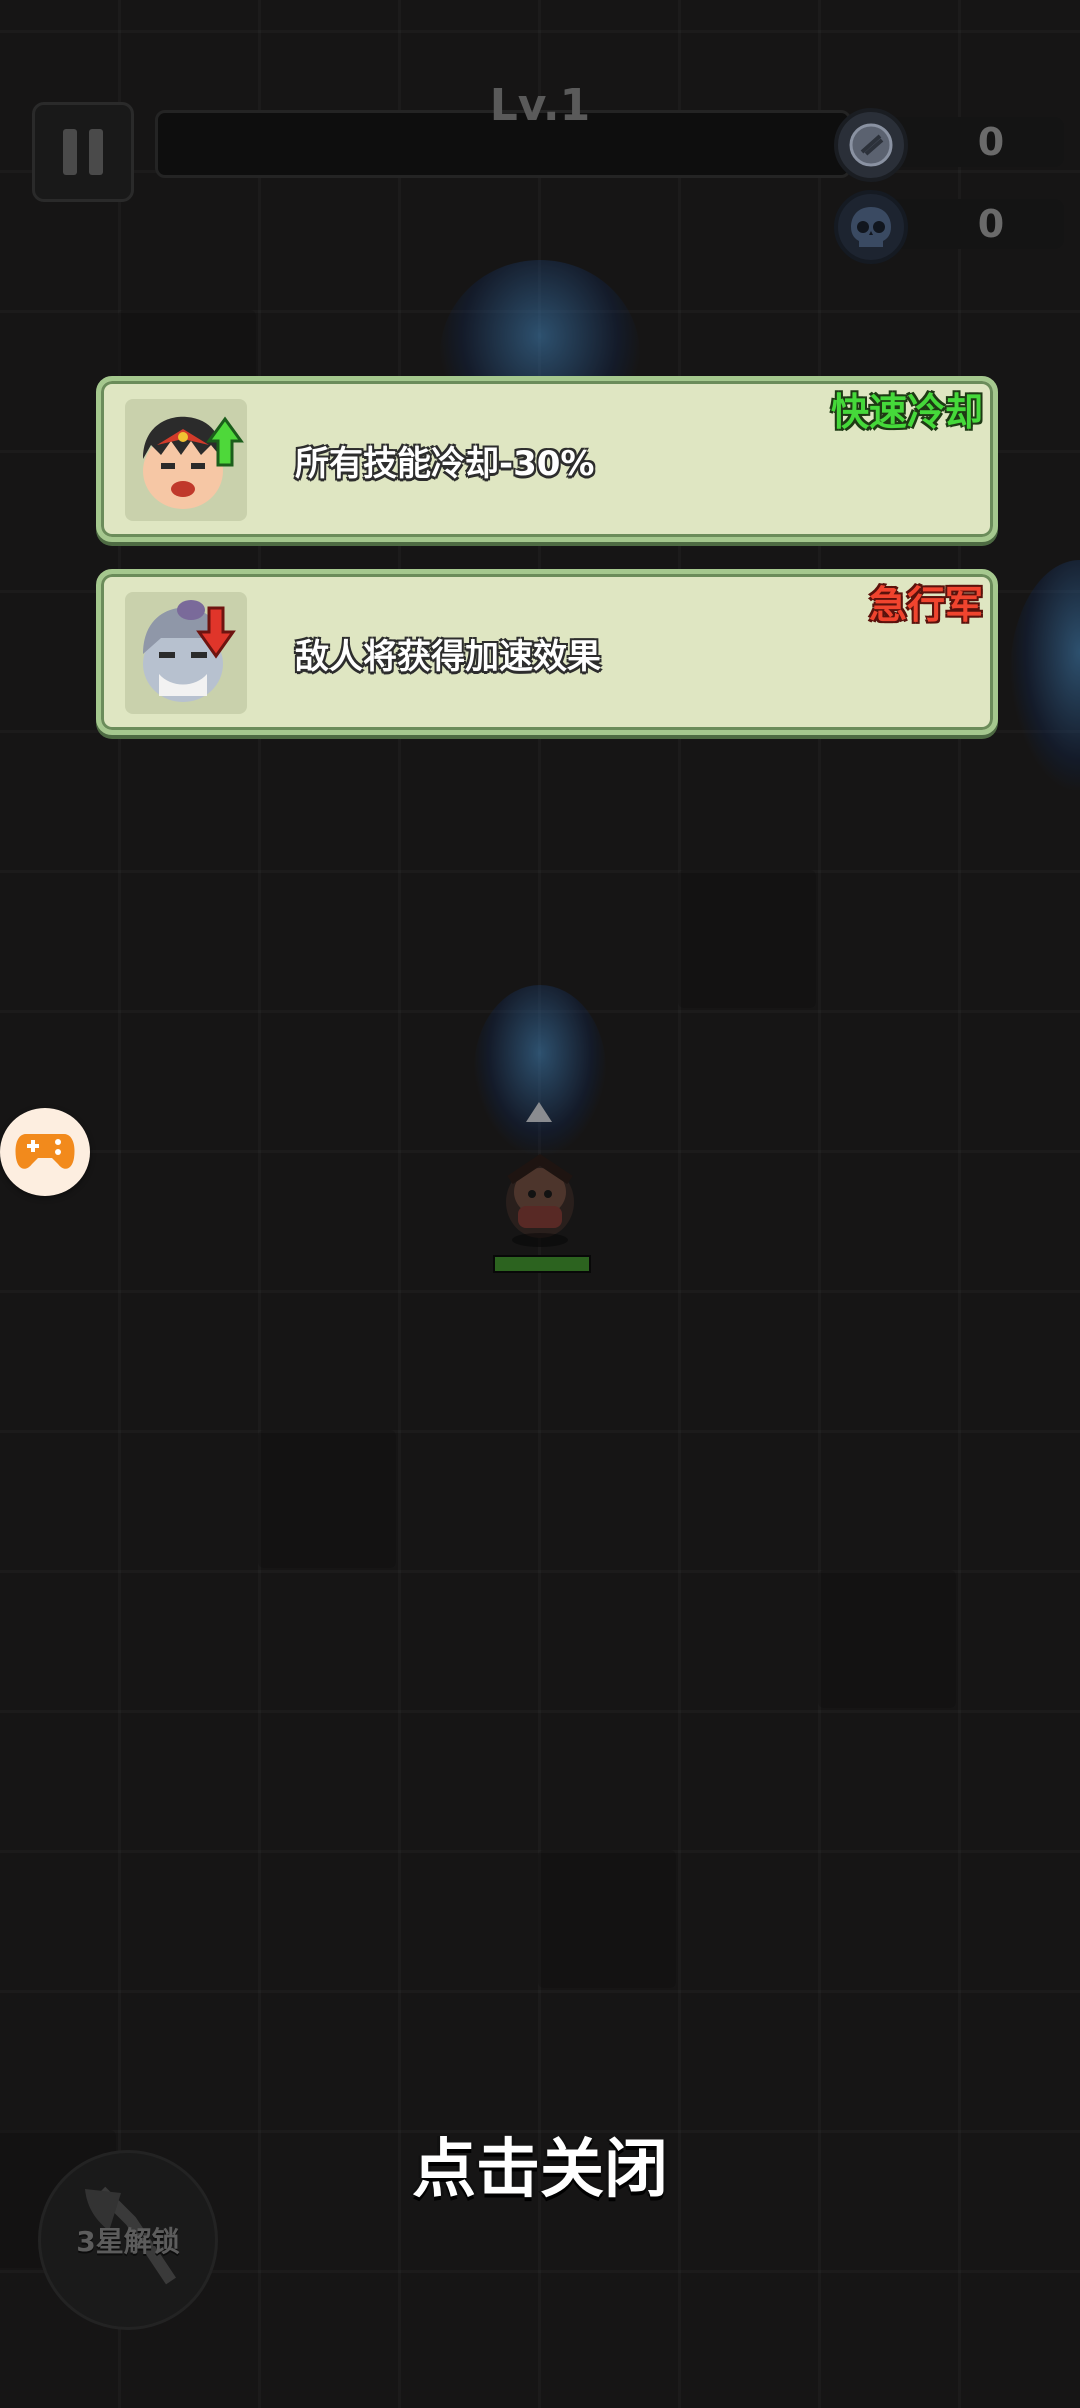 The height and width of the screenshot is (2408, 1080). Describe the element at coordinates (540, 105) in the screenshot. I see `level-label: Lv.1` at that location.